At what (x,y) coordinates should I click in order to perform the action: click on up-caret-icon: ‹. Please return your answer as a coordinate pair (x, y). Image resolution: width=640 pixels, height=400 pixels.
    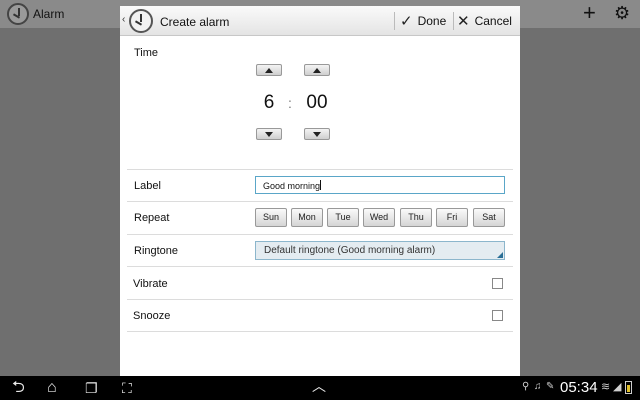
    Looking at the image, I should click on (123, 19).